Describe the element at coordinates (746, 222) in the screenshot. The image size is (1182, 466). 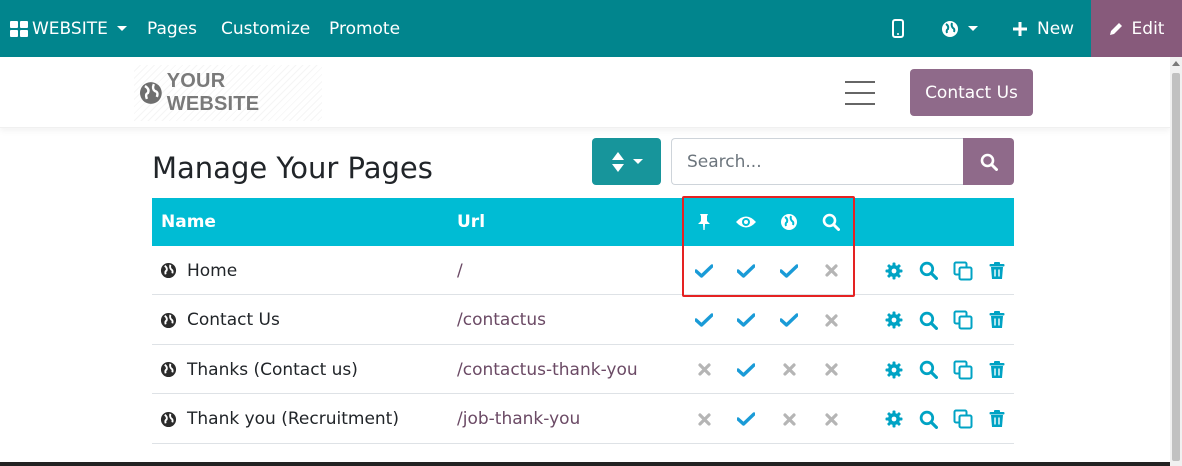
I see `eye-icon` at that location.